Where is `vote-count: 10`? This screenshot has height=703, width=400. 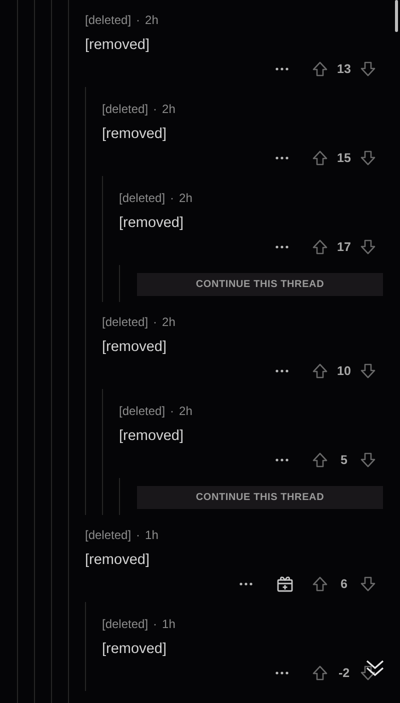
vote-count: 10 is located at coordinates (344, 371).